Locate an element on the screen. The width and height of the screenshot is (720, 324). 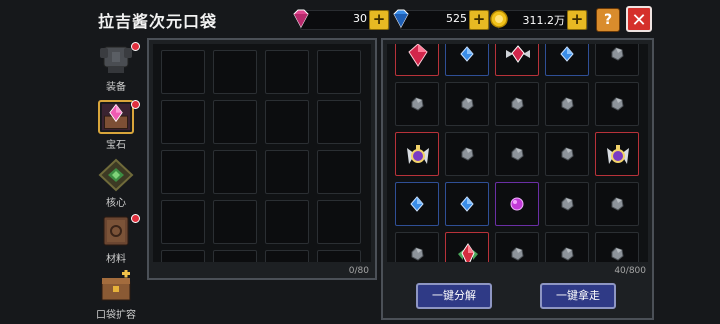
item-slot-purple-gem is located at coordinates (517, 204).